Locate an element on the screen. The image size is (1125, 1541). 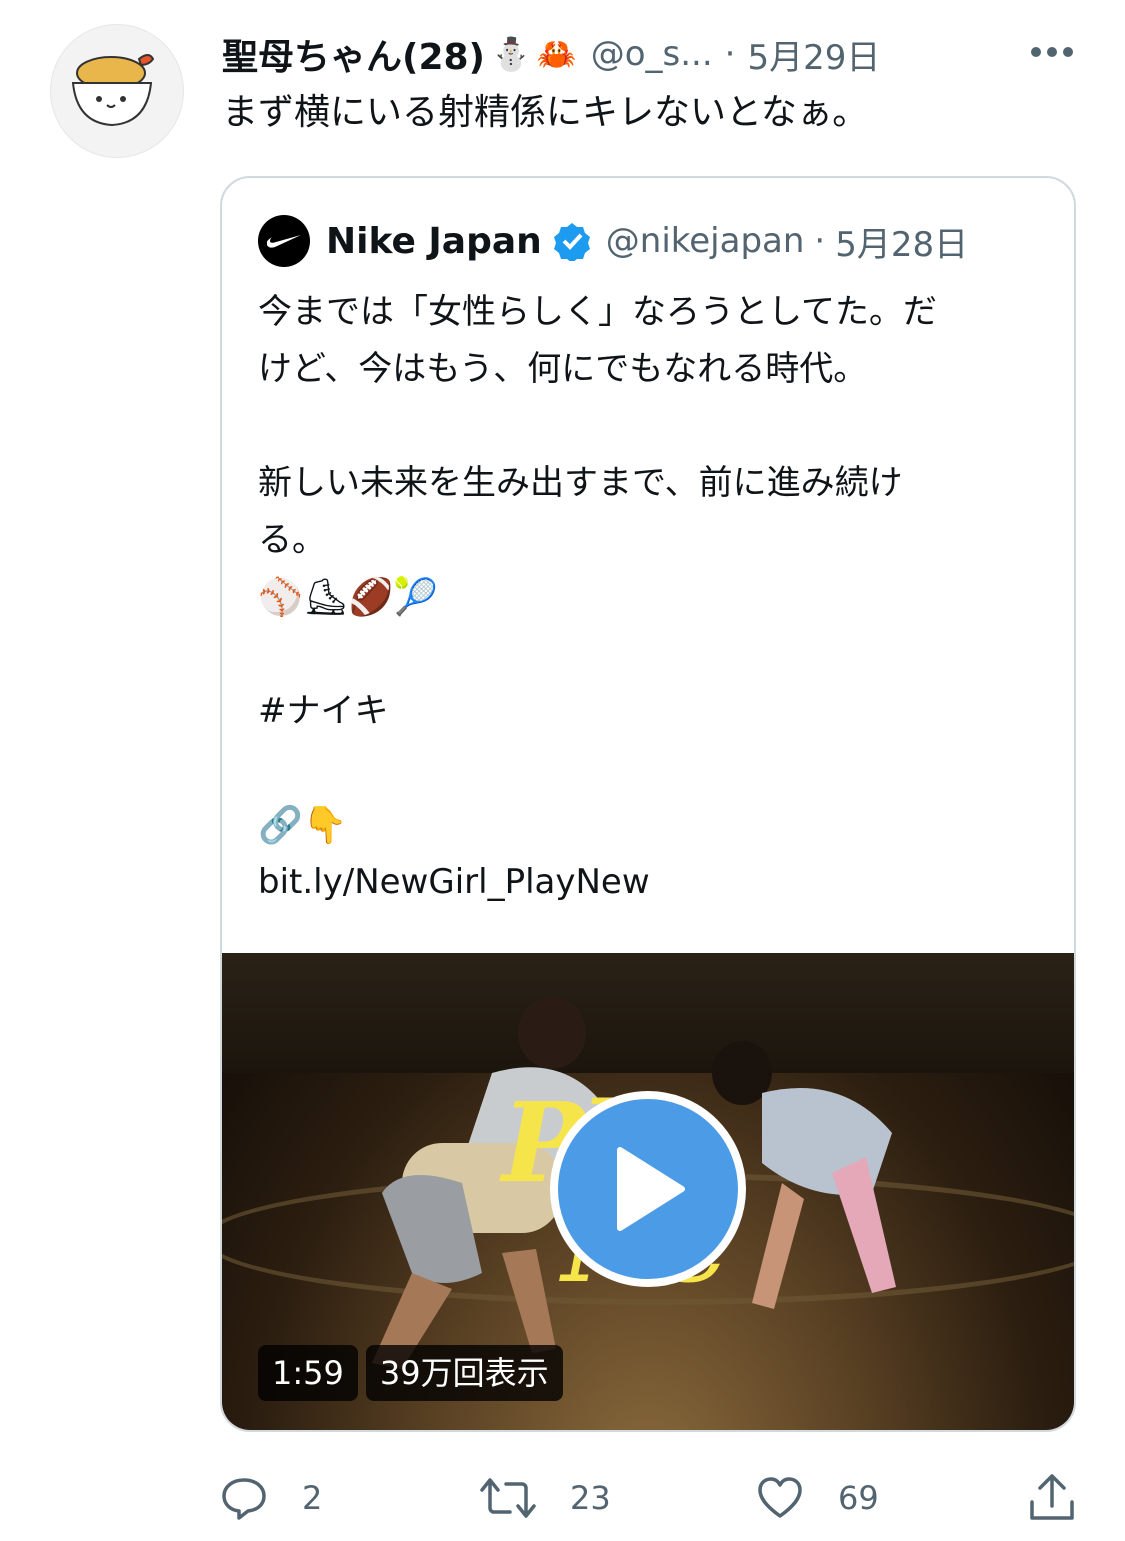
like-count: 69 is located at coordinates (858, 1498).